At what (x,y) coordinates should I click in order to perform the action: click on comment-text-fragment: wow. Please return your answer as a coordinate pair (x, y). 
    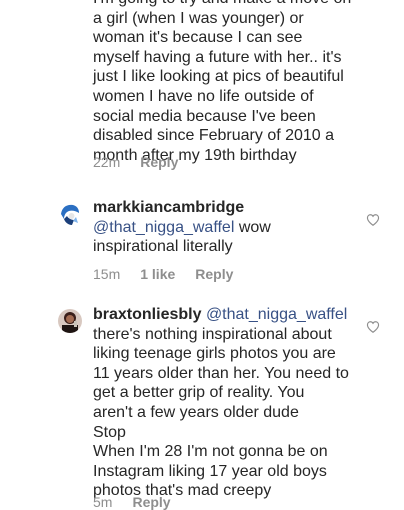
    Looking at the image, I should click on (252, 227).